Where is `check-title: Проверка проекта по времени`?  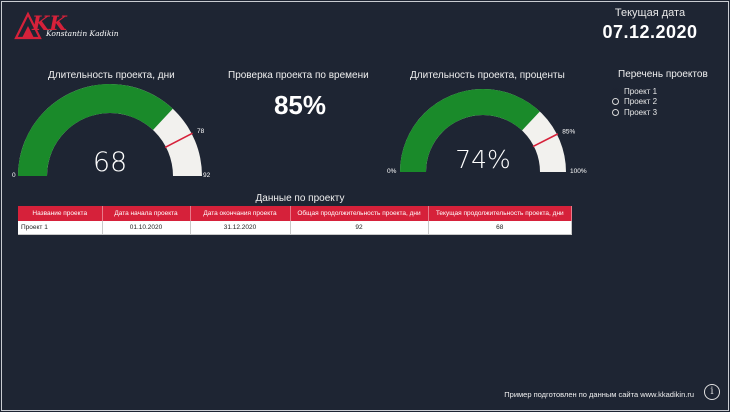 check-title: Проверка проекта по времени is located at coordinates (298, 75).